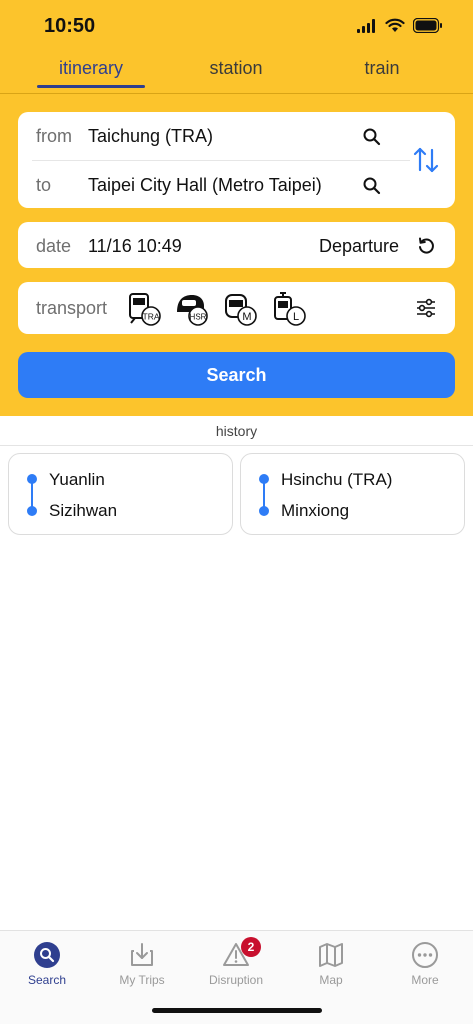  I want to click on transport-card: transport TRA HSR M L, so click(236, 308).